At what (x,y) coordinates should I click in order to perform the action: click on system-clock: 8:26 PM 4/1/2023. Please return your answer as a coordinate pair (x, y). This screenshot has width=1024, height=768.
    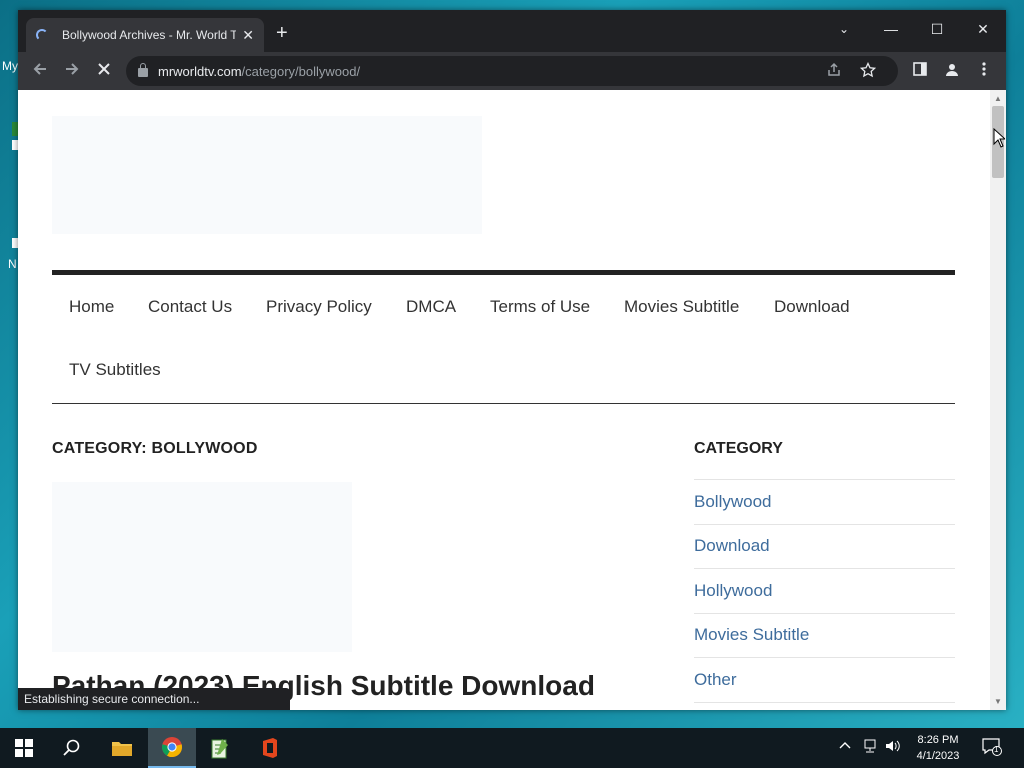
    Looking at the image, I should click on (938, 748).